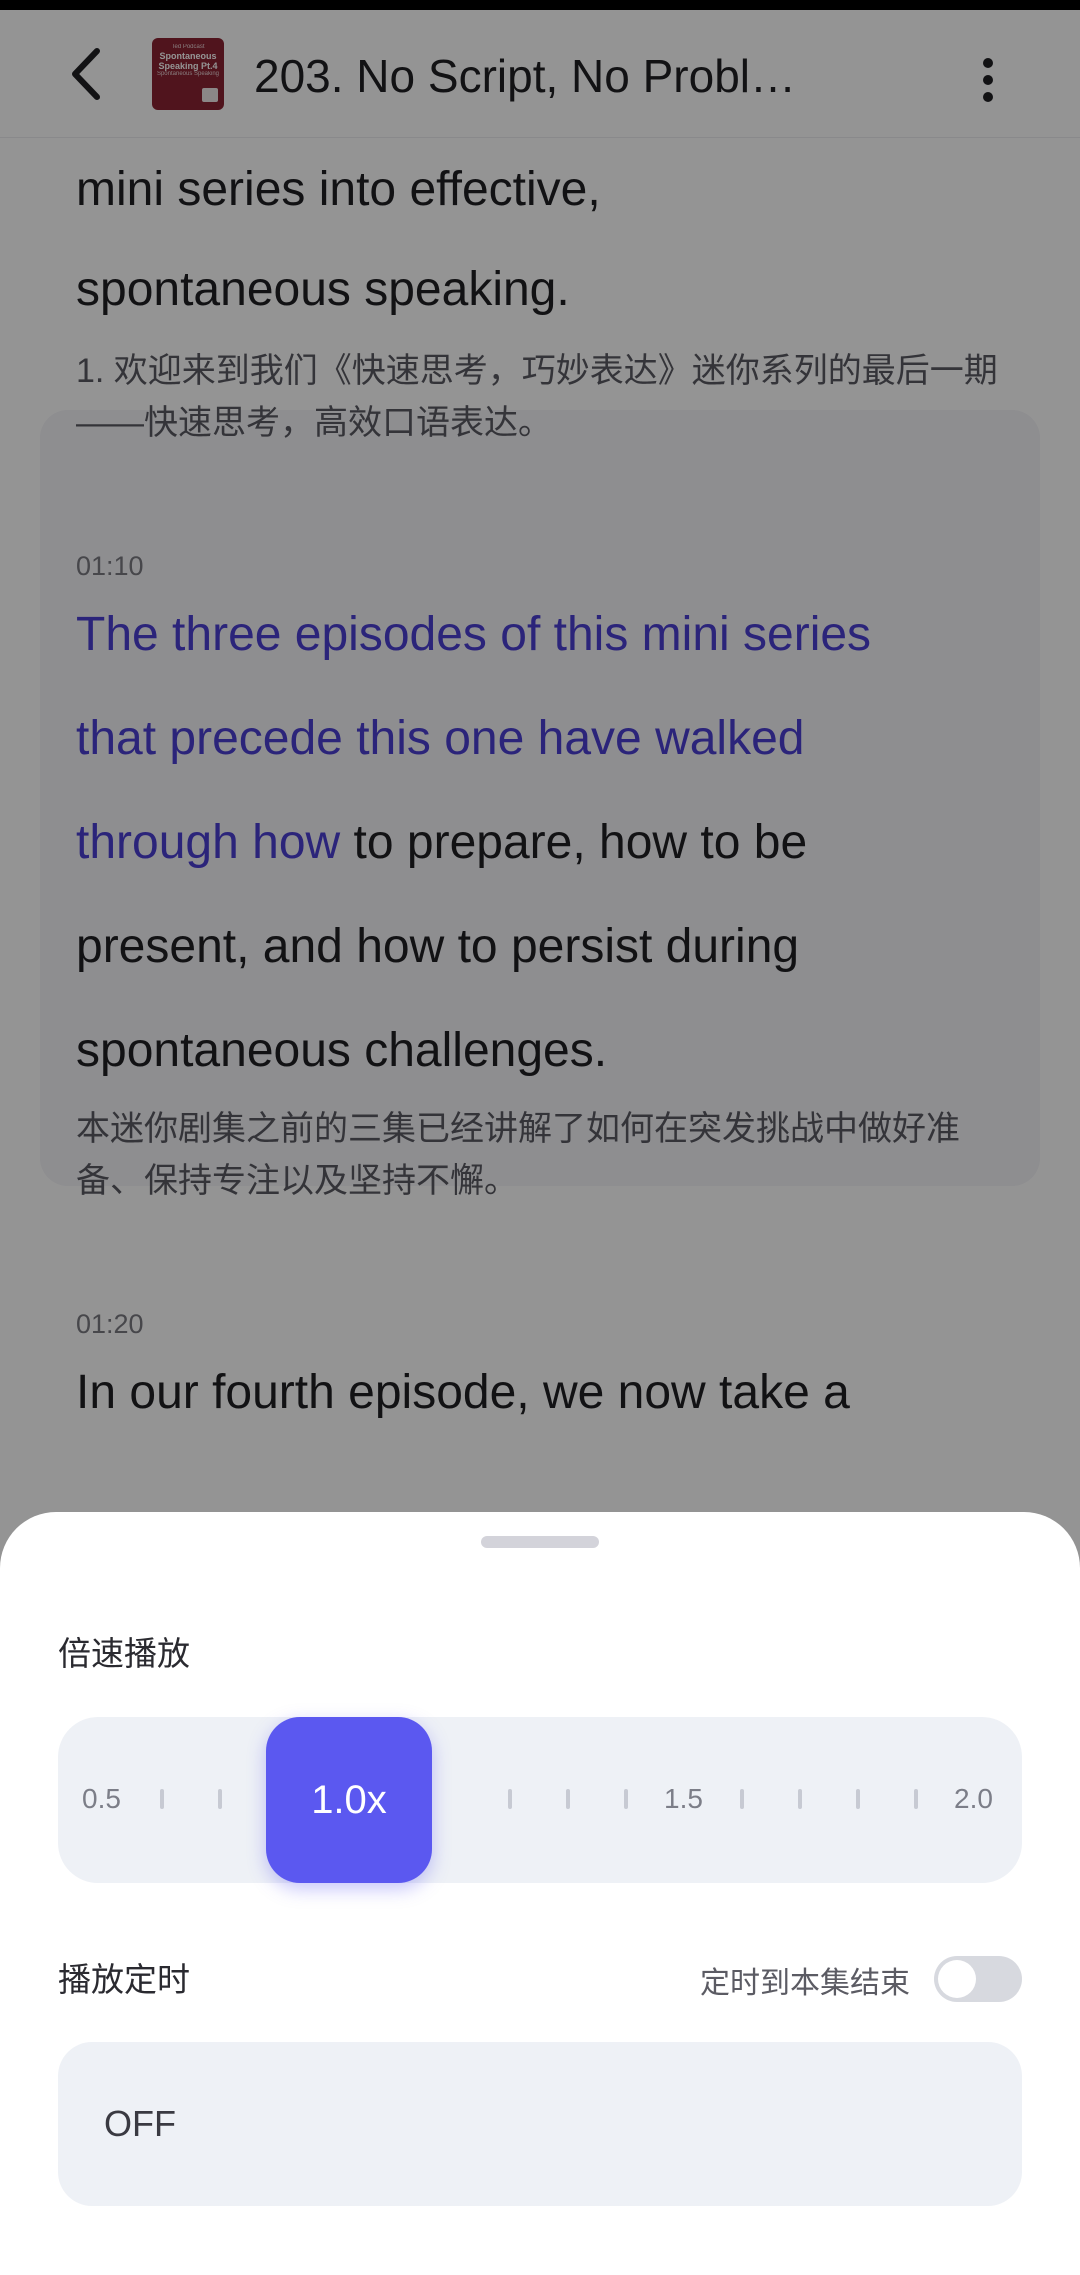 Image resolution: width=1080 pixels, height=2275 pixels. I want to click on speed-min-label: 0.5, so click(101, 1798).